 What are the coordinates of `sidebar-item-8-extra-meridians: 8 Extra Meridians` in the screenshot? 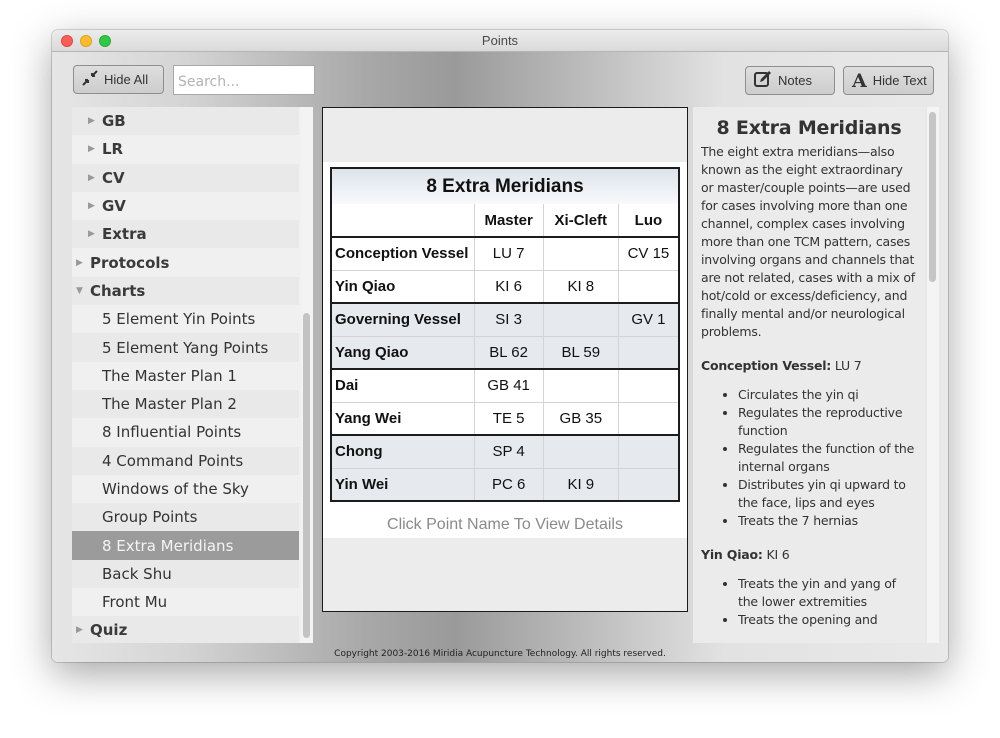 It's located at (185, 545).